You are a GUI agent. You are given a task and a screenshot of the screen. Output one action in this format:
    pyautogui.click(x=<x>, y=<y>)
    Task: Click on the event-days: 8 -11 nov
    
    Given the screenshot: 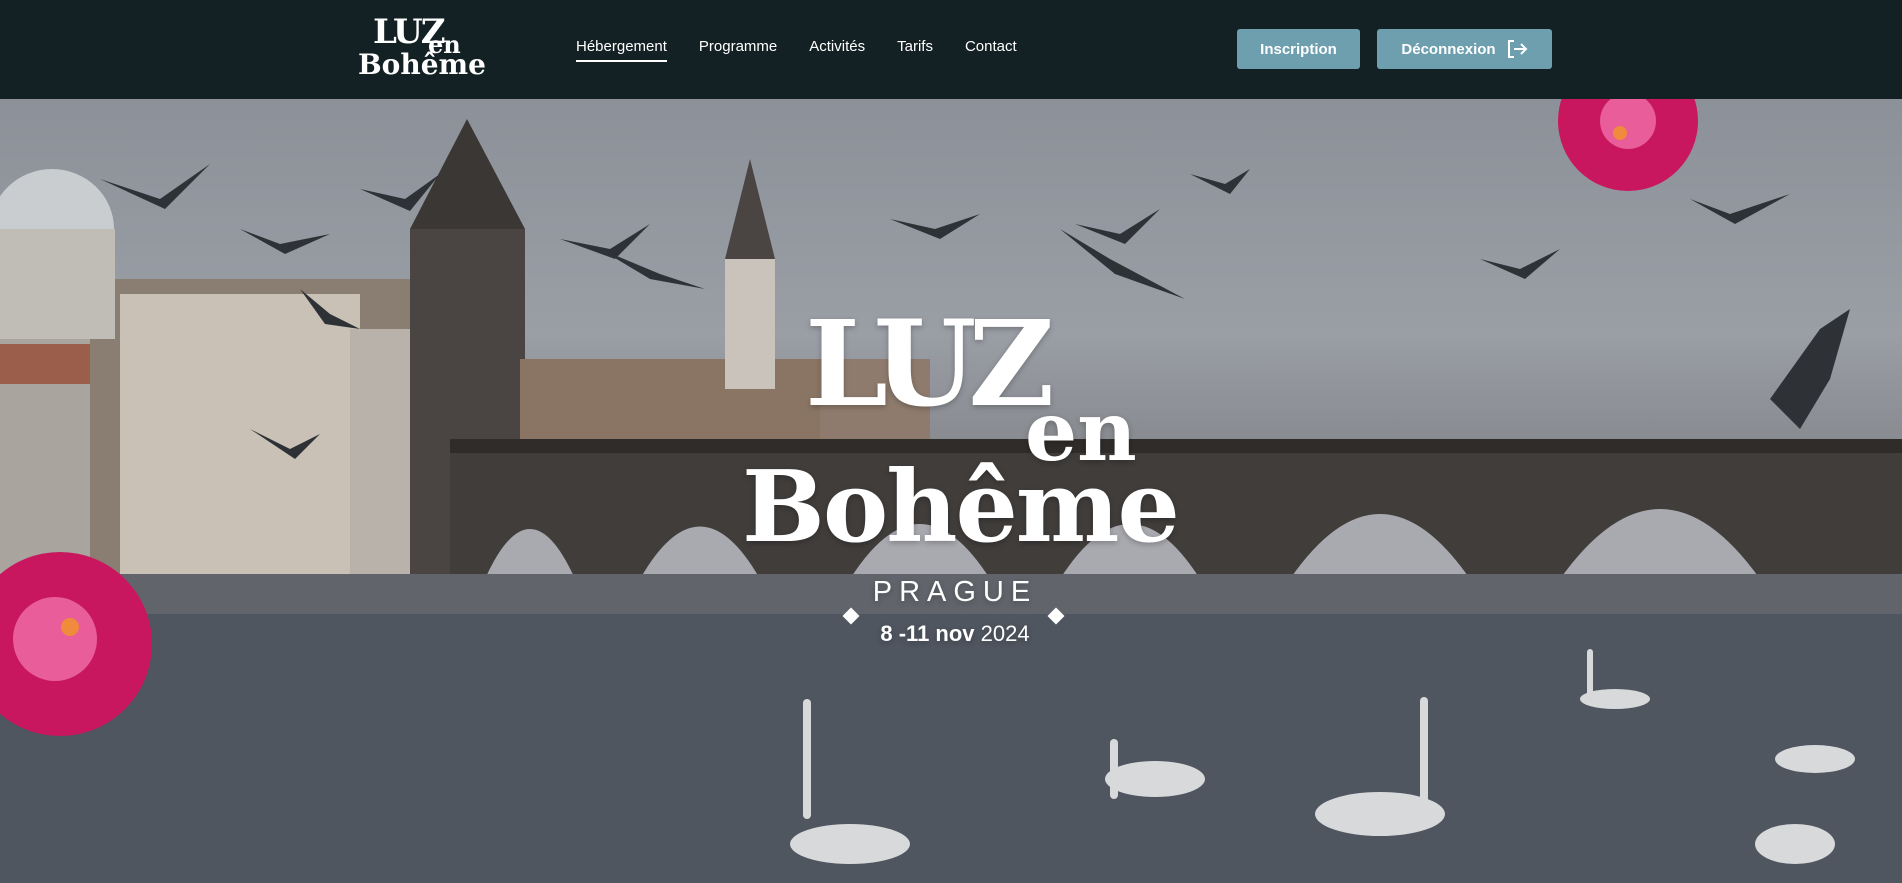 What is the action you would take?
    pyautogui.click(x=927, y=633)
    